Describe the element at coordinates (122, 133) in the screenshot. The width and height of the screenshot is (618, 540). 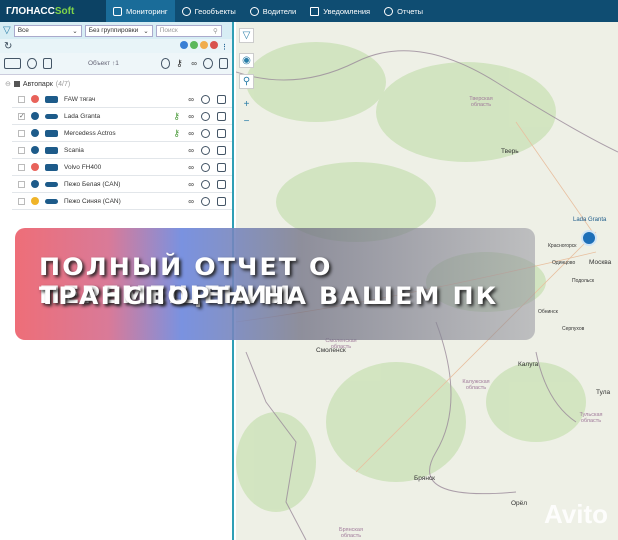
I see `vehicle-row: Mercedess Actros ⚷ ∞` at that location.